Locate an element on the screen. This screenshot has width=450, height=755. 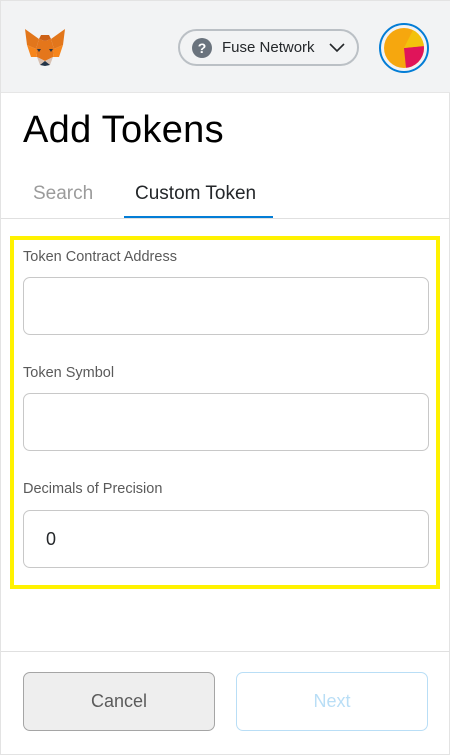
token-contract-address-label: Token Contract Address is located at coordinates (100, 257).